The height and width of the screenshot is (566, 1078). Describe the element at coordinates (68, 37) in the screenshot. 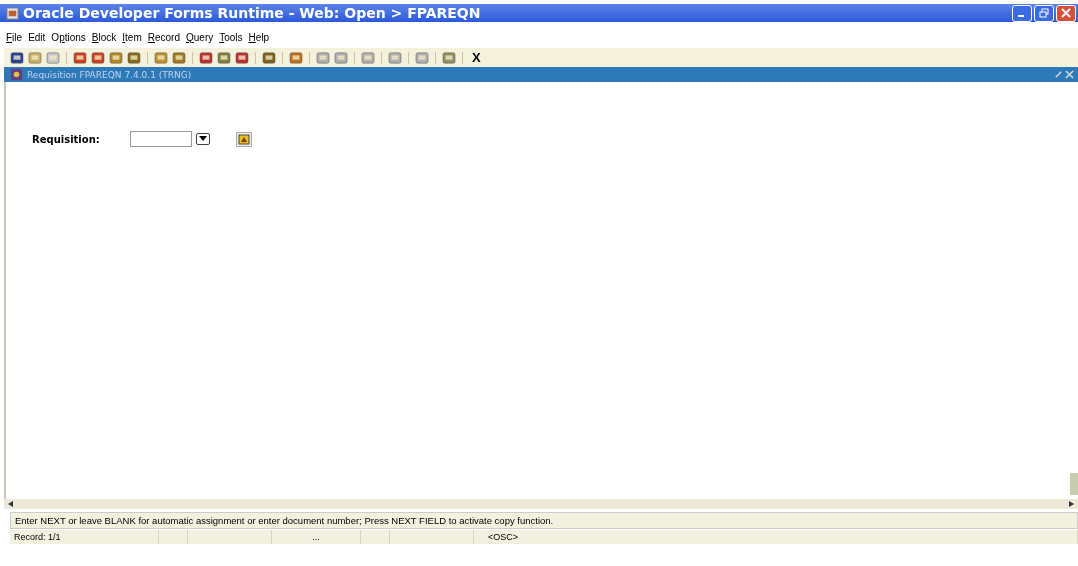

I see `menu-item: Options` at that location.